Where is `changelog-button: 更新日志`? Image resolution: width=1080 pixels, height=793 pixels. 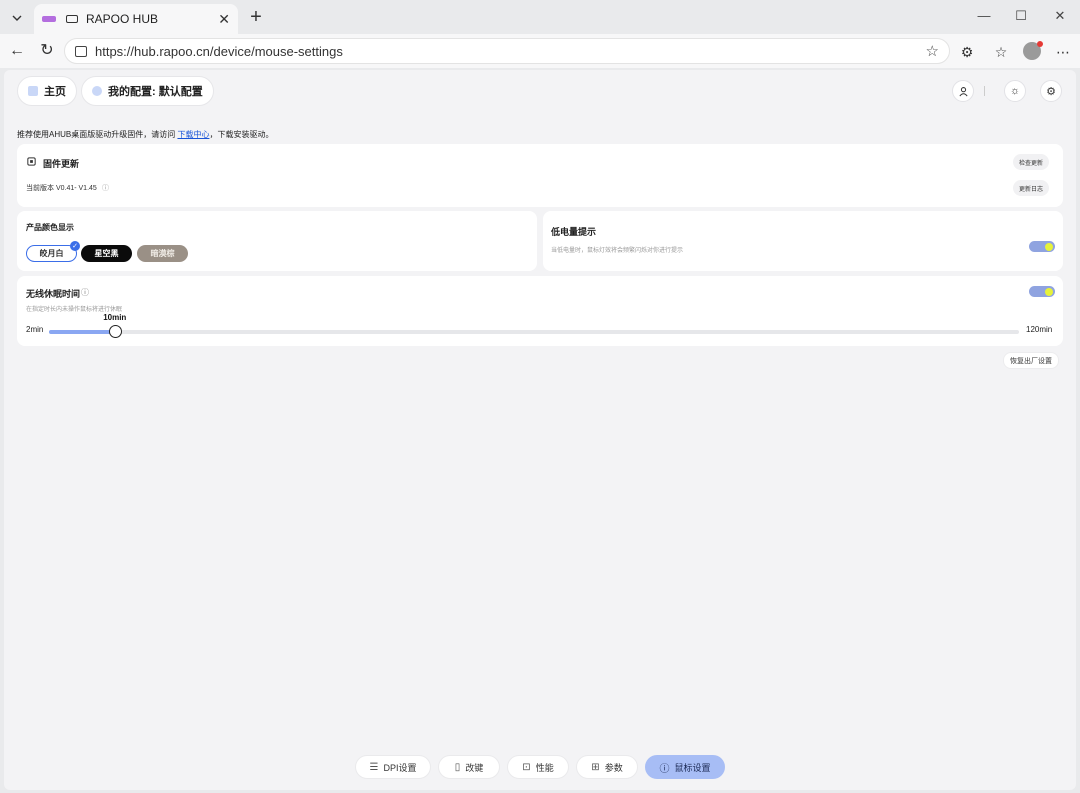
changelog-button: 更新日志 is located at coordinates (1031, 188).